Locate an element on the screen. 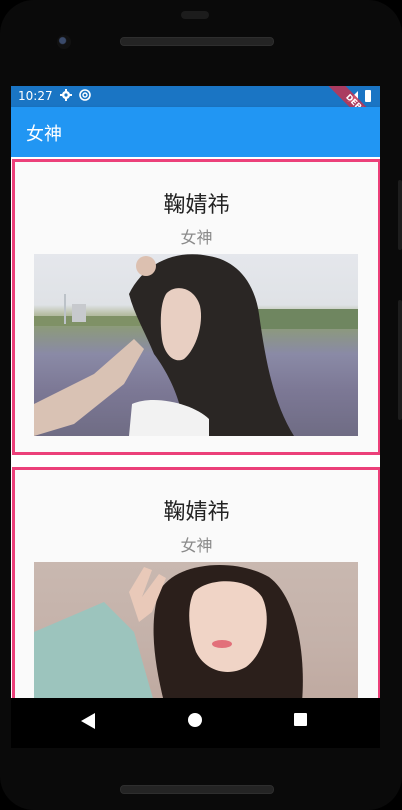 Image resolution: width=402 pixels, height=810 pixels. proximity-sensor is located at coordinates (195, 15).